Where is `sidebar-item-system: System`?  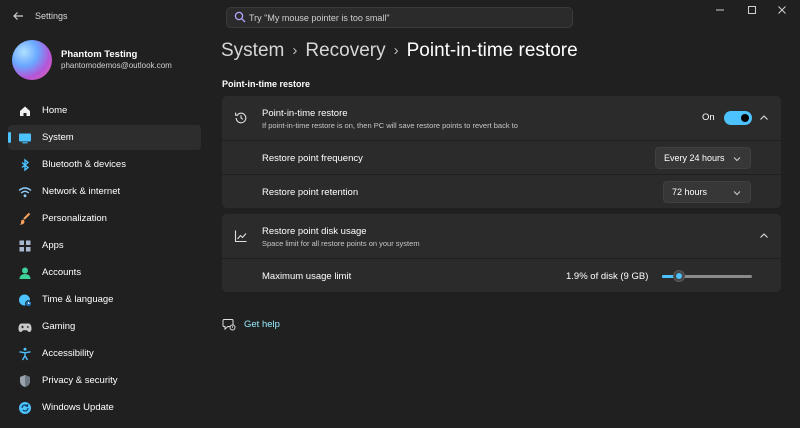
sidebar-item-system: System is located at coordinates (104, 137).